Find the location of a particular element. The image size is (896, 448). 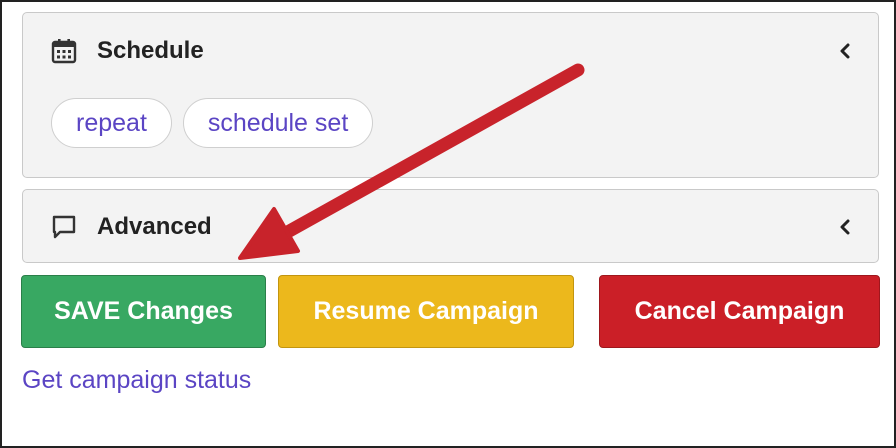

resume-campaign-button: Resume Campaign is located at coordinates (426, 311).